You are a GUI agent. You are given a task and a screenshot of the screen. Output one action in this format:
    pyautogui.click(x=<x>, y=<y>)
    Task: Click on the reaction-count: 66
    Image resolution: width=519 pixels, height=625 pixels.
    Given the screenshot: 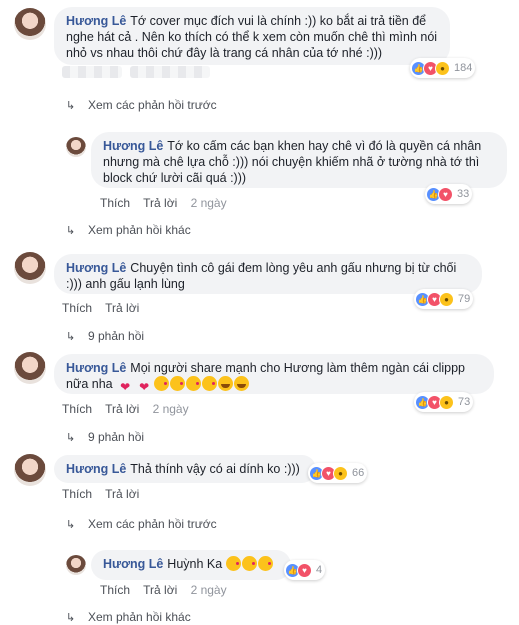 What is the action you would take?
    pyautogui.click(x=358, y=473)
    